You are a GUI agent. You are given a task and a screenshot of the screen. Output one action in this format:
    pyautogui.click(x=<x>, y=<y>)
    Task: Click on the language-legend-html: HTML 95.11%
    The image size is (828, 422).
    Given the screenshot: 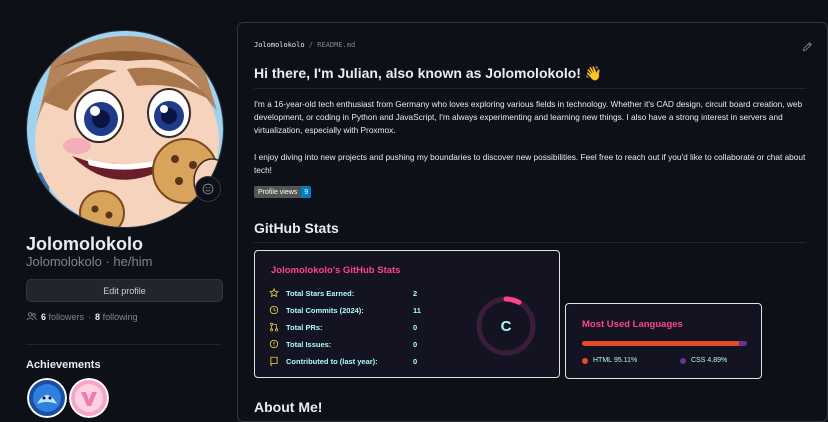 What is the action you would take?
    pyautogui.click(x=609, y=360)
    